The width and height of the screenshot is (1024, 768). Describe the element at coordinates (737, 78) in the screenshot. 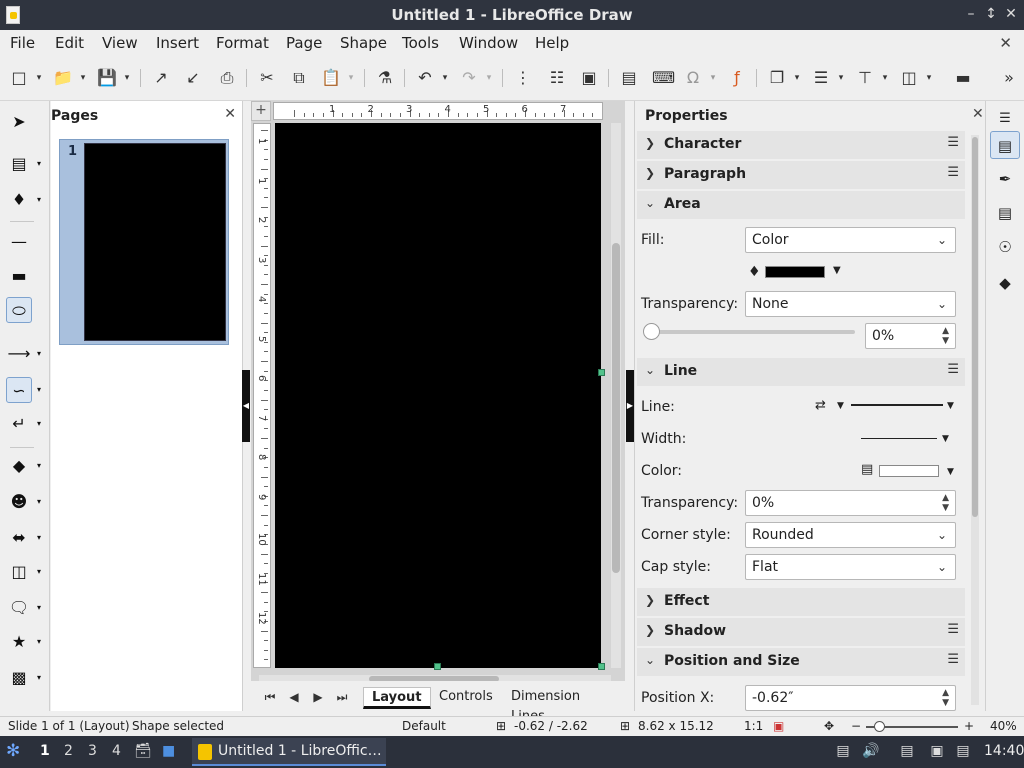

I see `fontwork-icon: ƒ` at that location.